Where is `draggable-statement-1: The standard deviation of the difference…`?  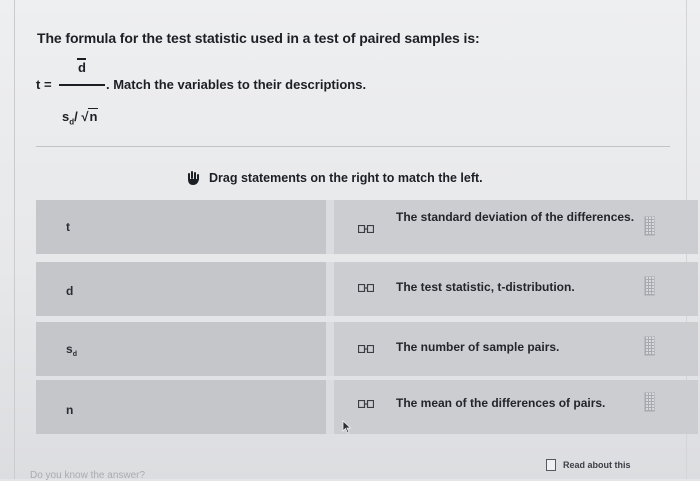 draggable-statement-1: The standard deviation of the difference… is located at coordinates (516, 227).